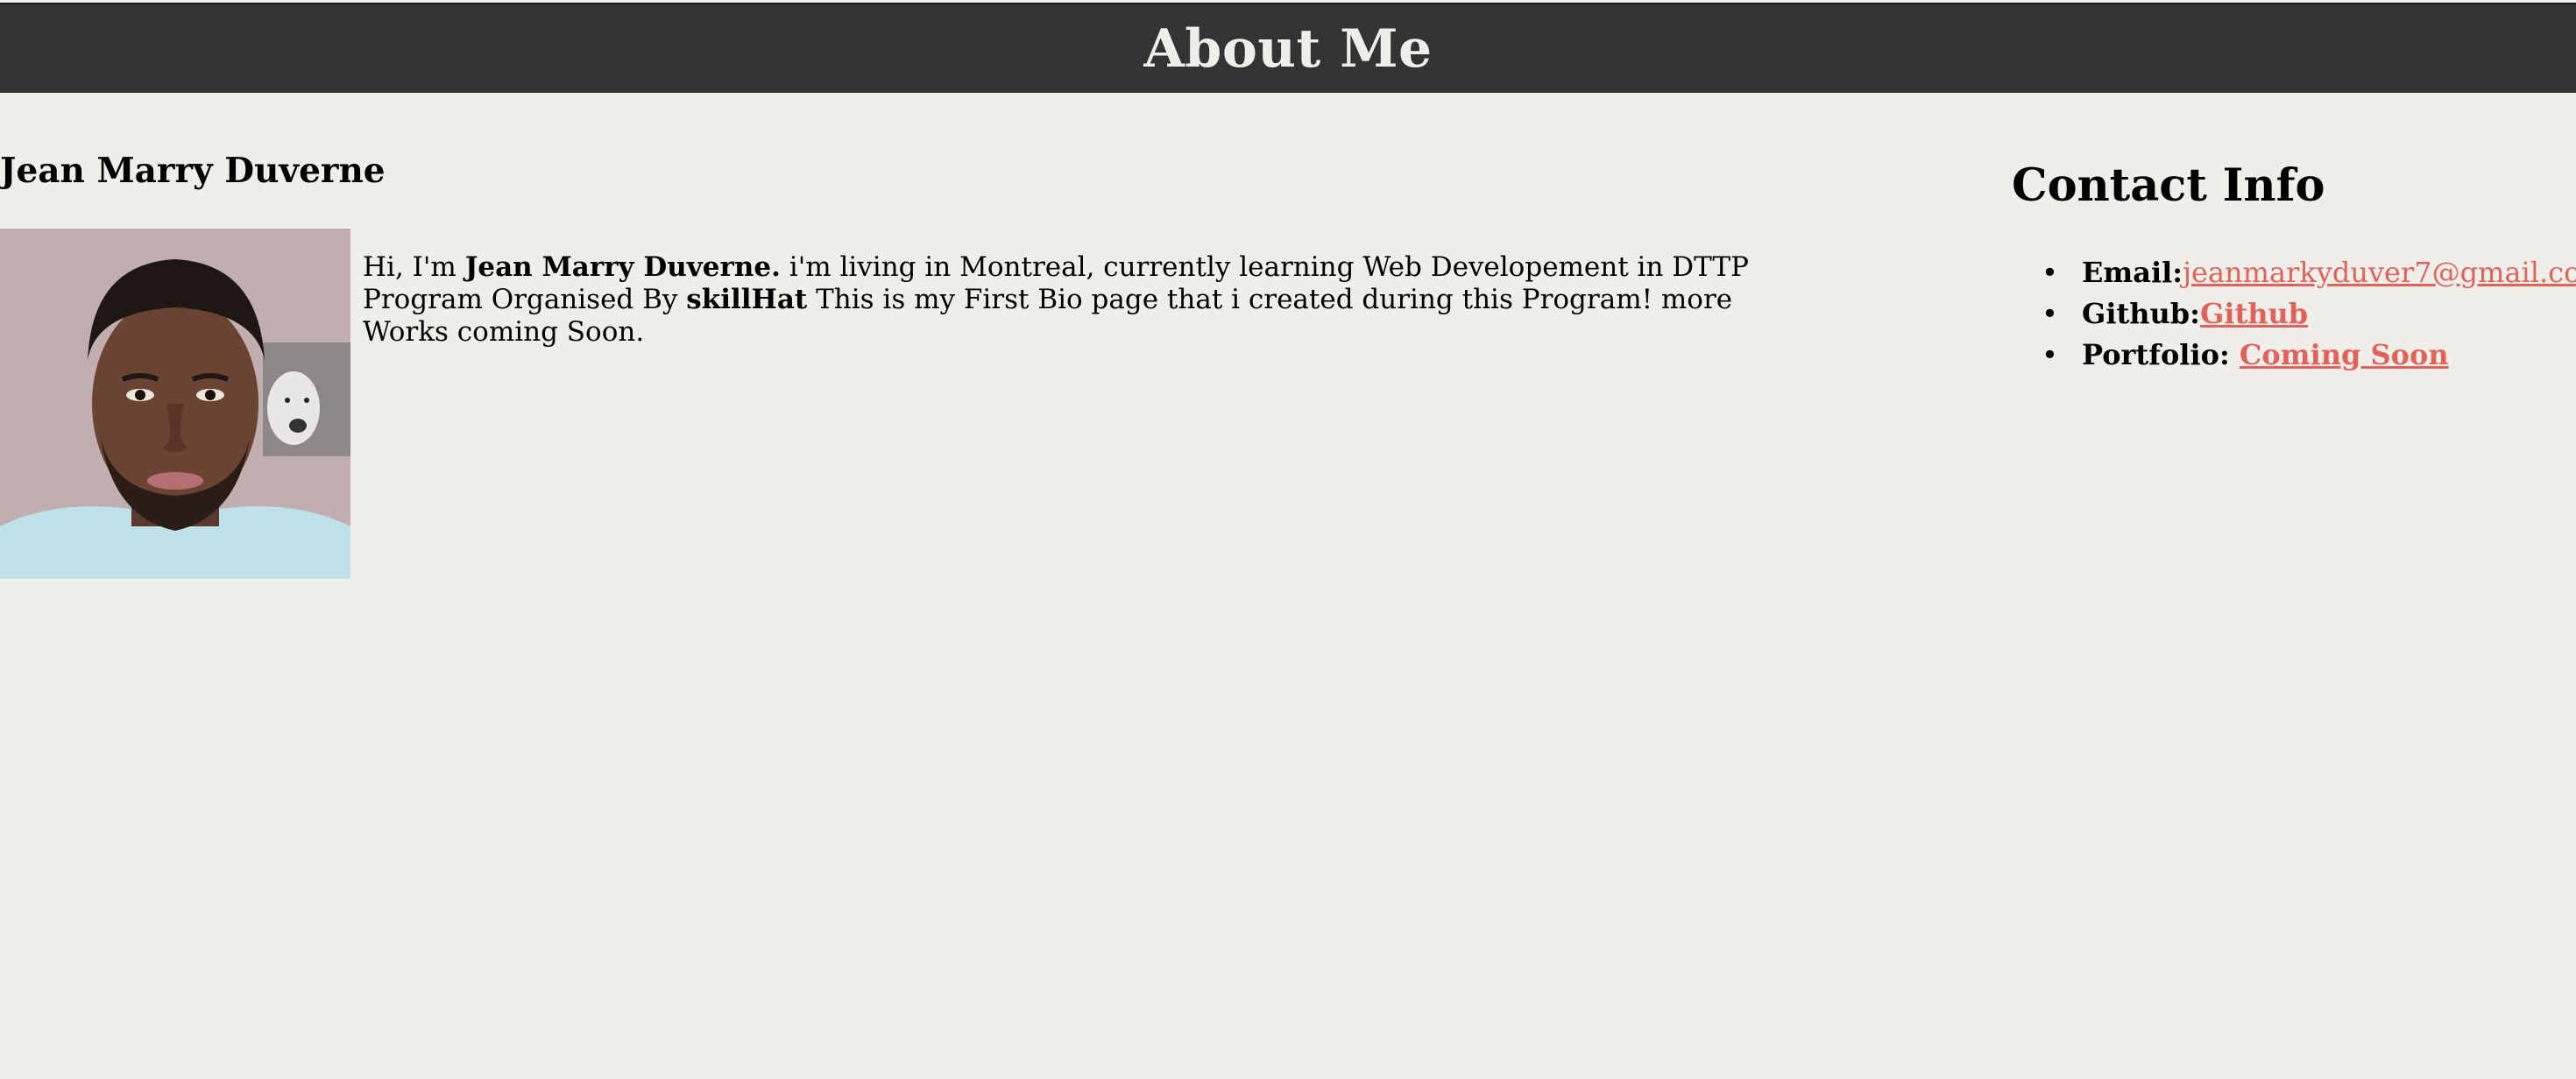 The width and height of the screenshot is (2576, 1079). Describe the element at coordinates (2168, 185) in the screenshot. I see `contact-title: Contact Info` at that location.